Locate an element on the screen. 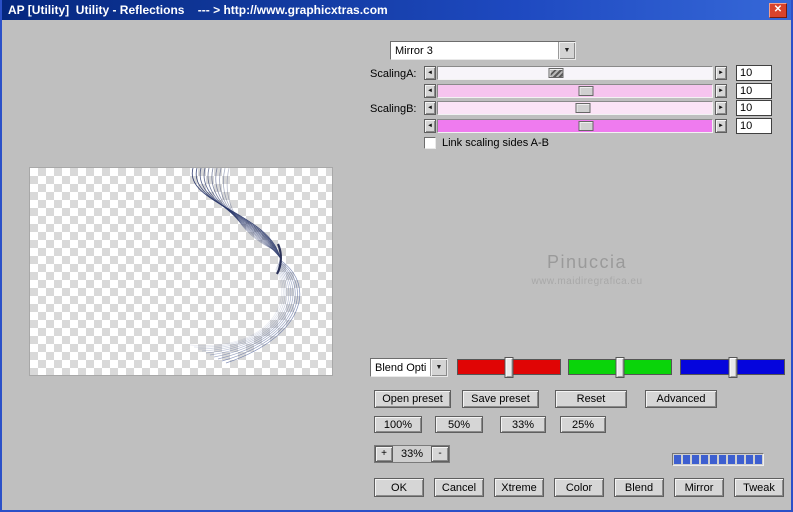  watermark-url: www.maidiregrafica.eu is located at coordinates (587, 281).